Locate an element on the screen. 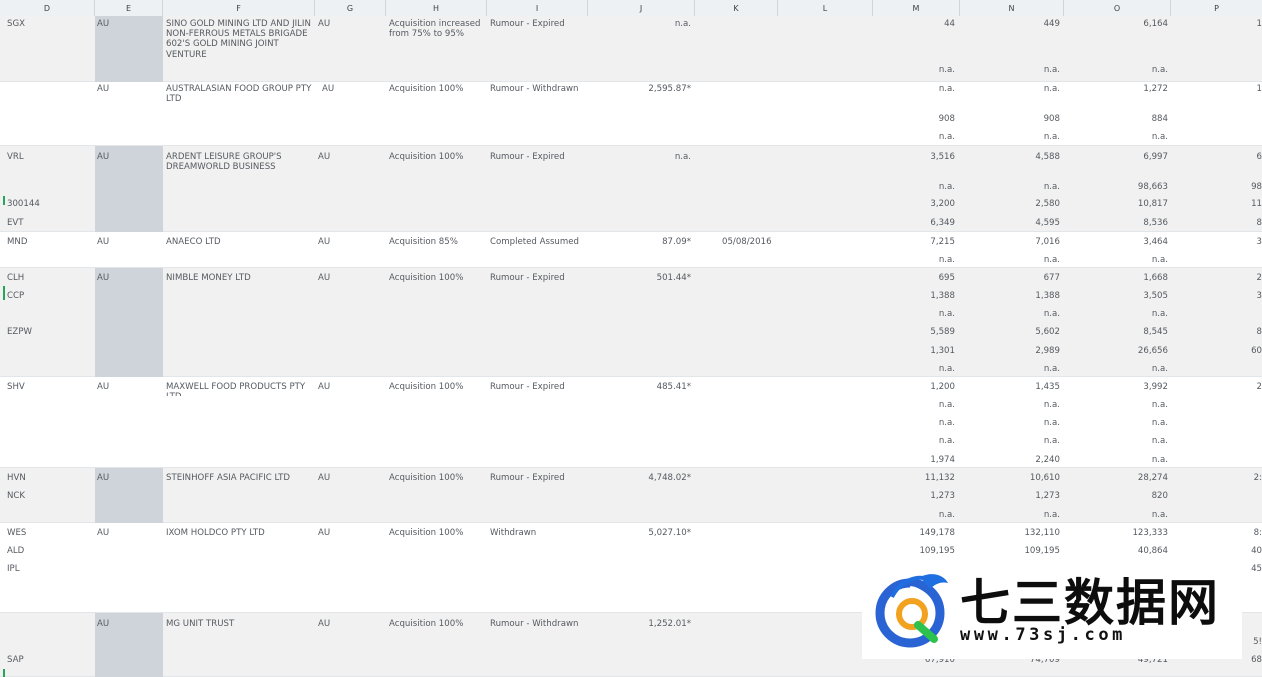 Image resolution: width=1262 pixels, height=677 pixels. cell-ticker: SAP is located at coordinates (15, 660).